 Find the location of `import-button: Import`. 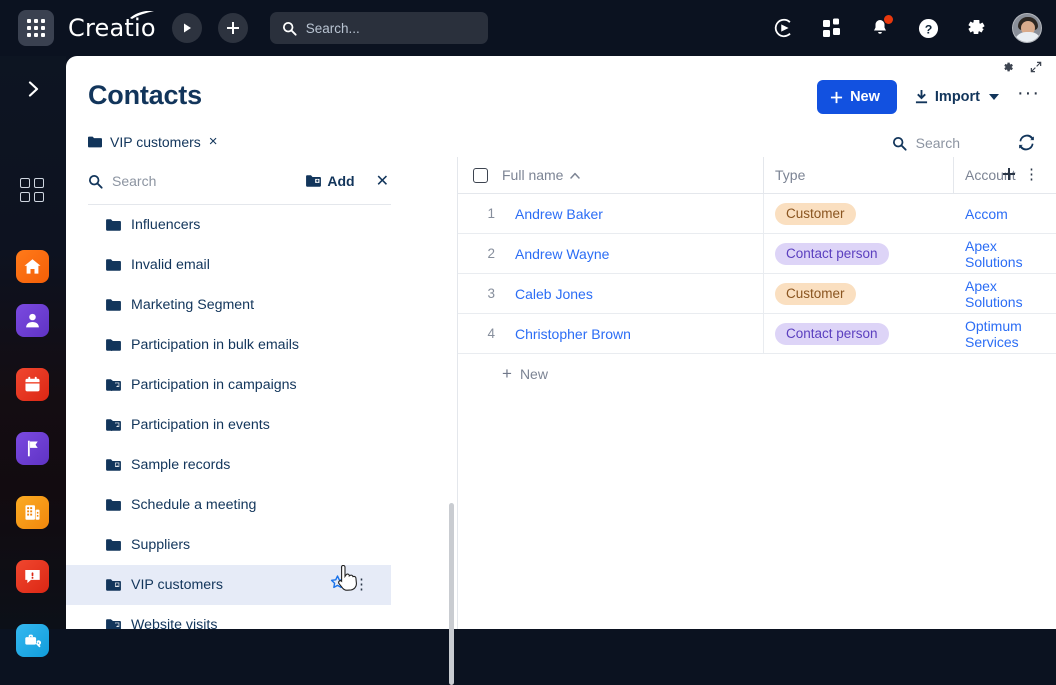

import-button: Import is located at coordinates (957, 97).